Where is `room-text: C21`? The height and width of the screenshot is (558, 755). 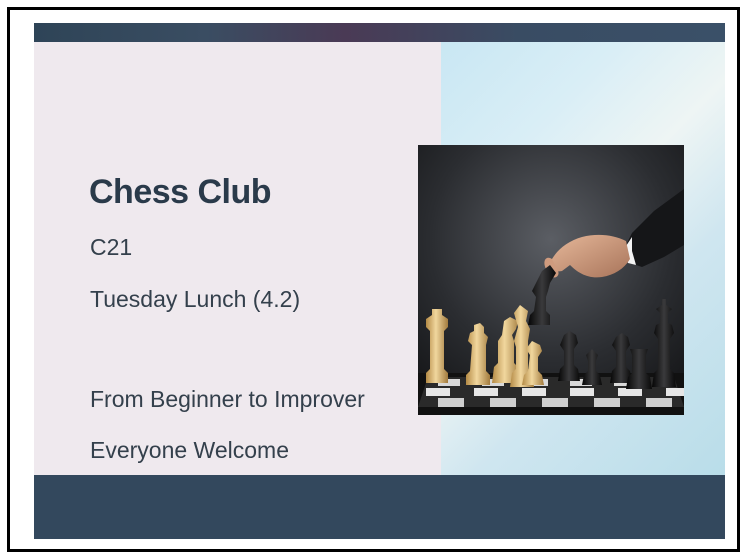
room-text: C21 is located at coordinates (111, 247).